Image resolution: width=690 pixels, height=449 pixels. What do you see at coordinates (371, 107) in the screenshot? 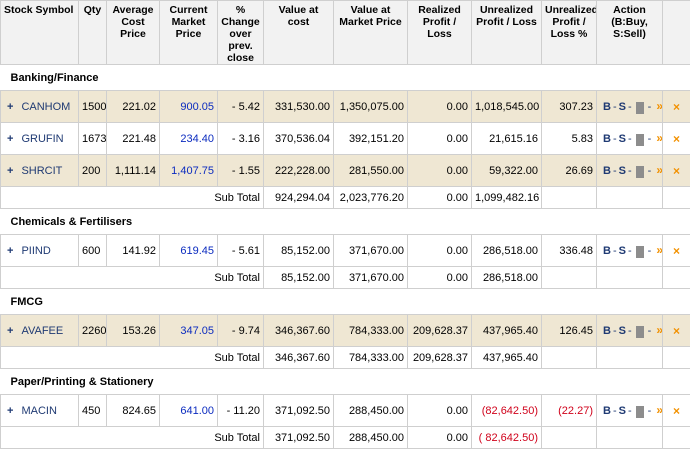
I see `stock-value-market: 1,350,075.00` at bounding box center [371, 107].